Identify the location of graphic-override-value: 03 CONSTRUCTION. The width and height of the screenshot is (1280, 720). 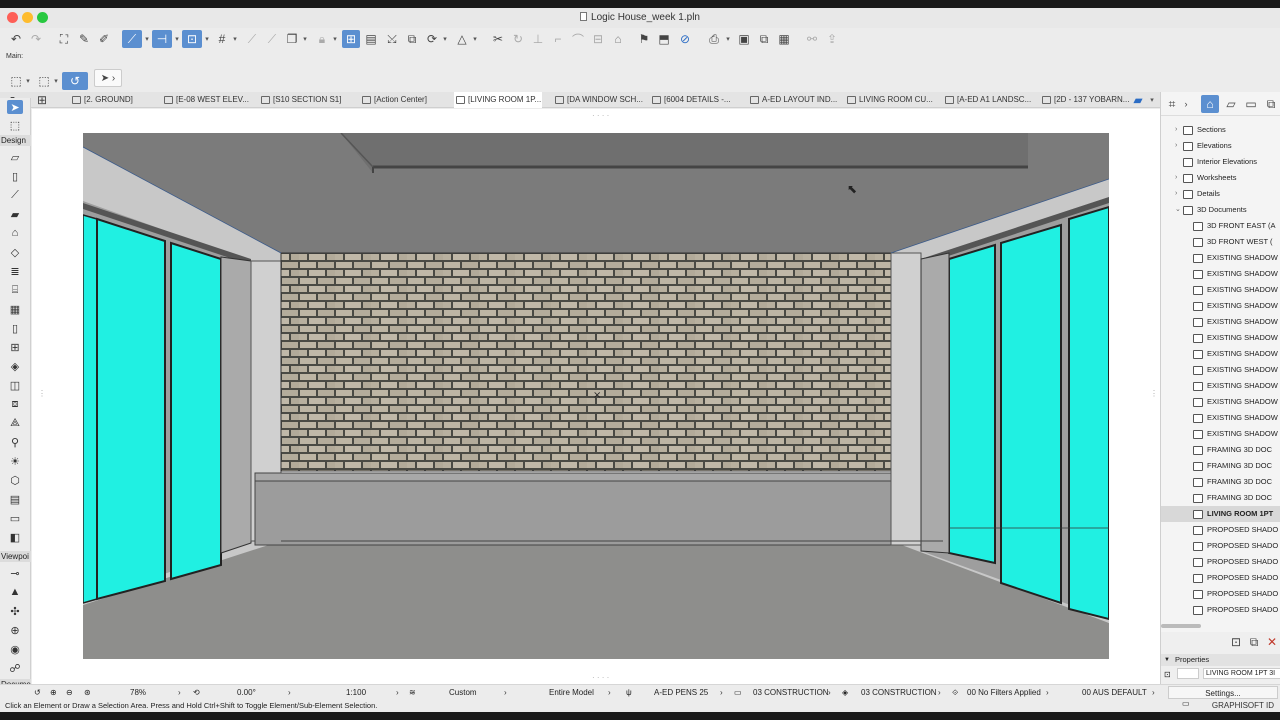
(899, 693).